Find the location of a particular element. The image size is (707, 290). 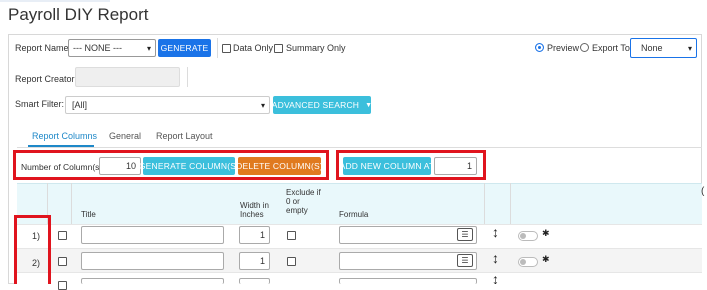

header-exclude-line2: 0 or is located at coordinates (293, 201).